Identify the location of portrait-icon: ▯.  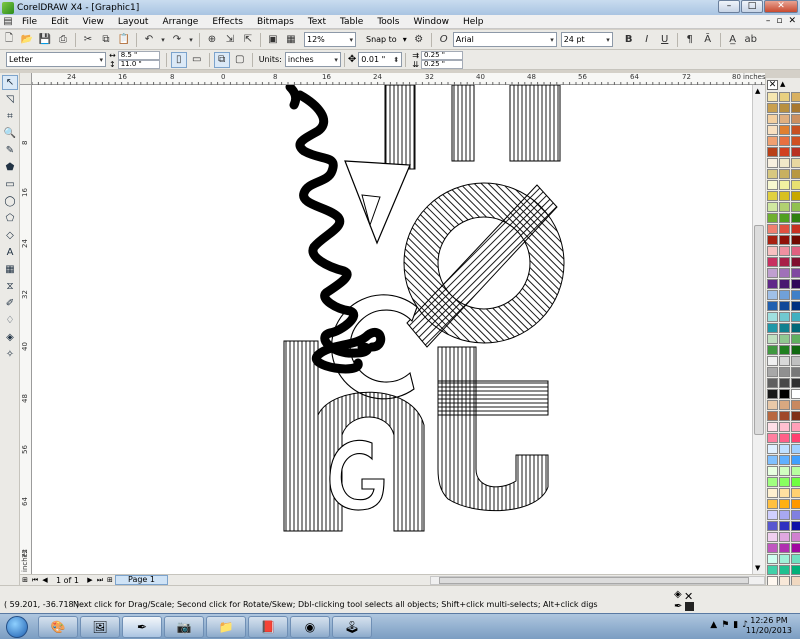
(178, 59).